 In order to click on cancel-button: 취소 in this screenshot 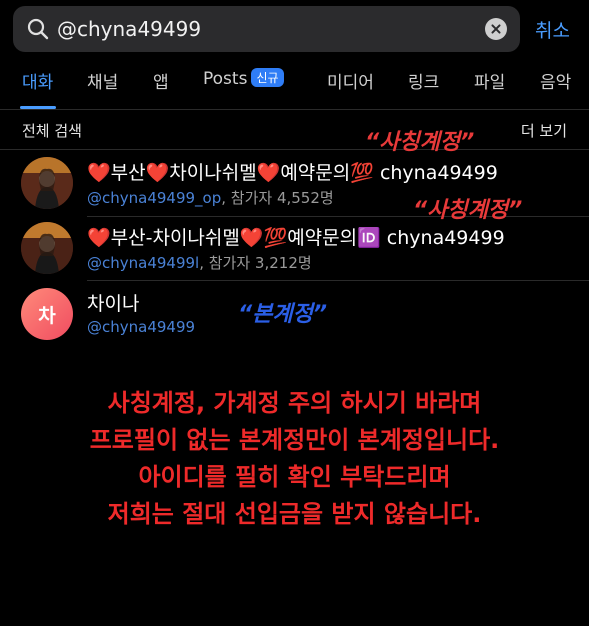, I will do `click(552, 29)`.